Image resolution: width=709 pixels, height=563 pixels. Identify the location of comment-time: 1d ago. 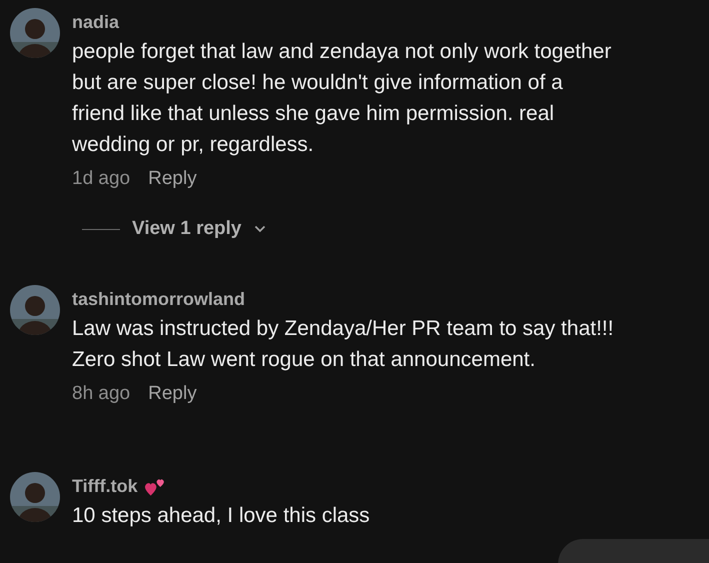
(101, 179).